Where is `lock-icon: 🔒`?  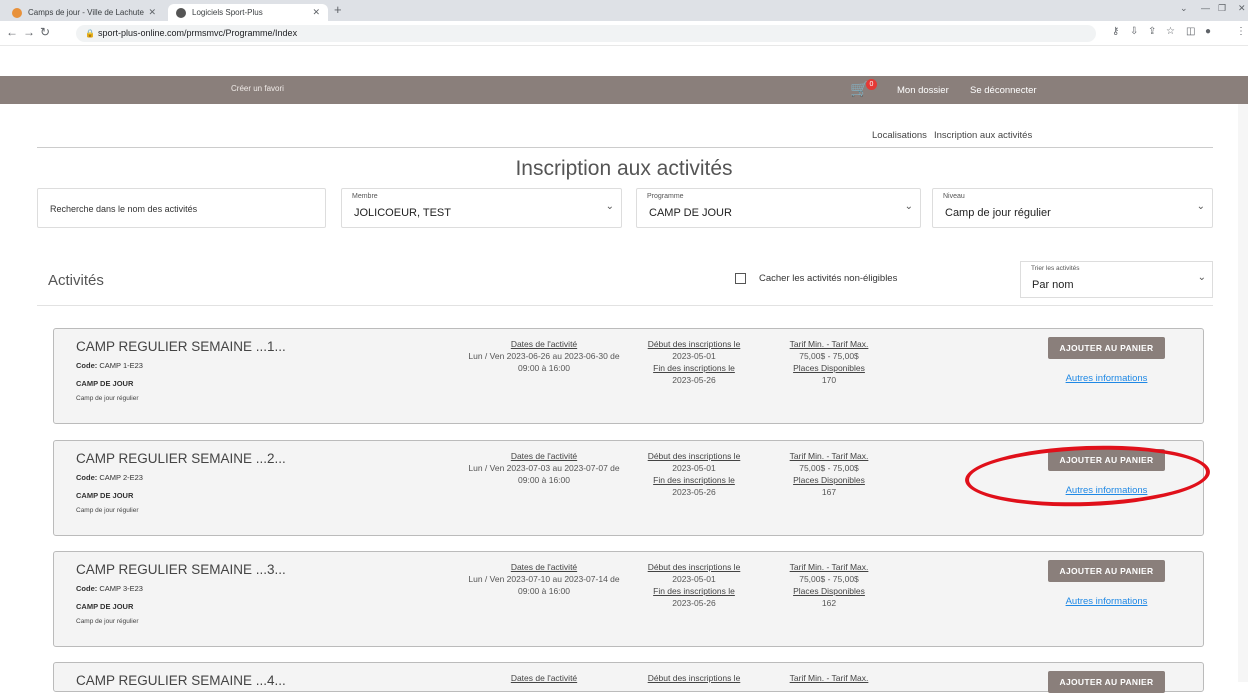
lock-icon: 🔒 is located at coordinates (90, 33).